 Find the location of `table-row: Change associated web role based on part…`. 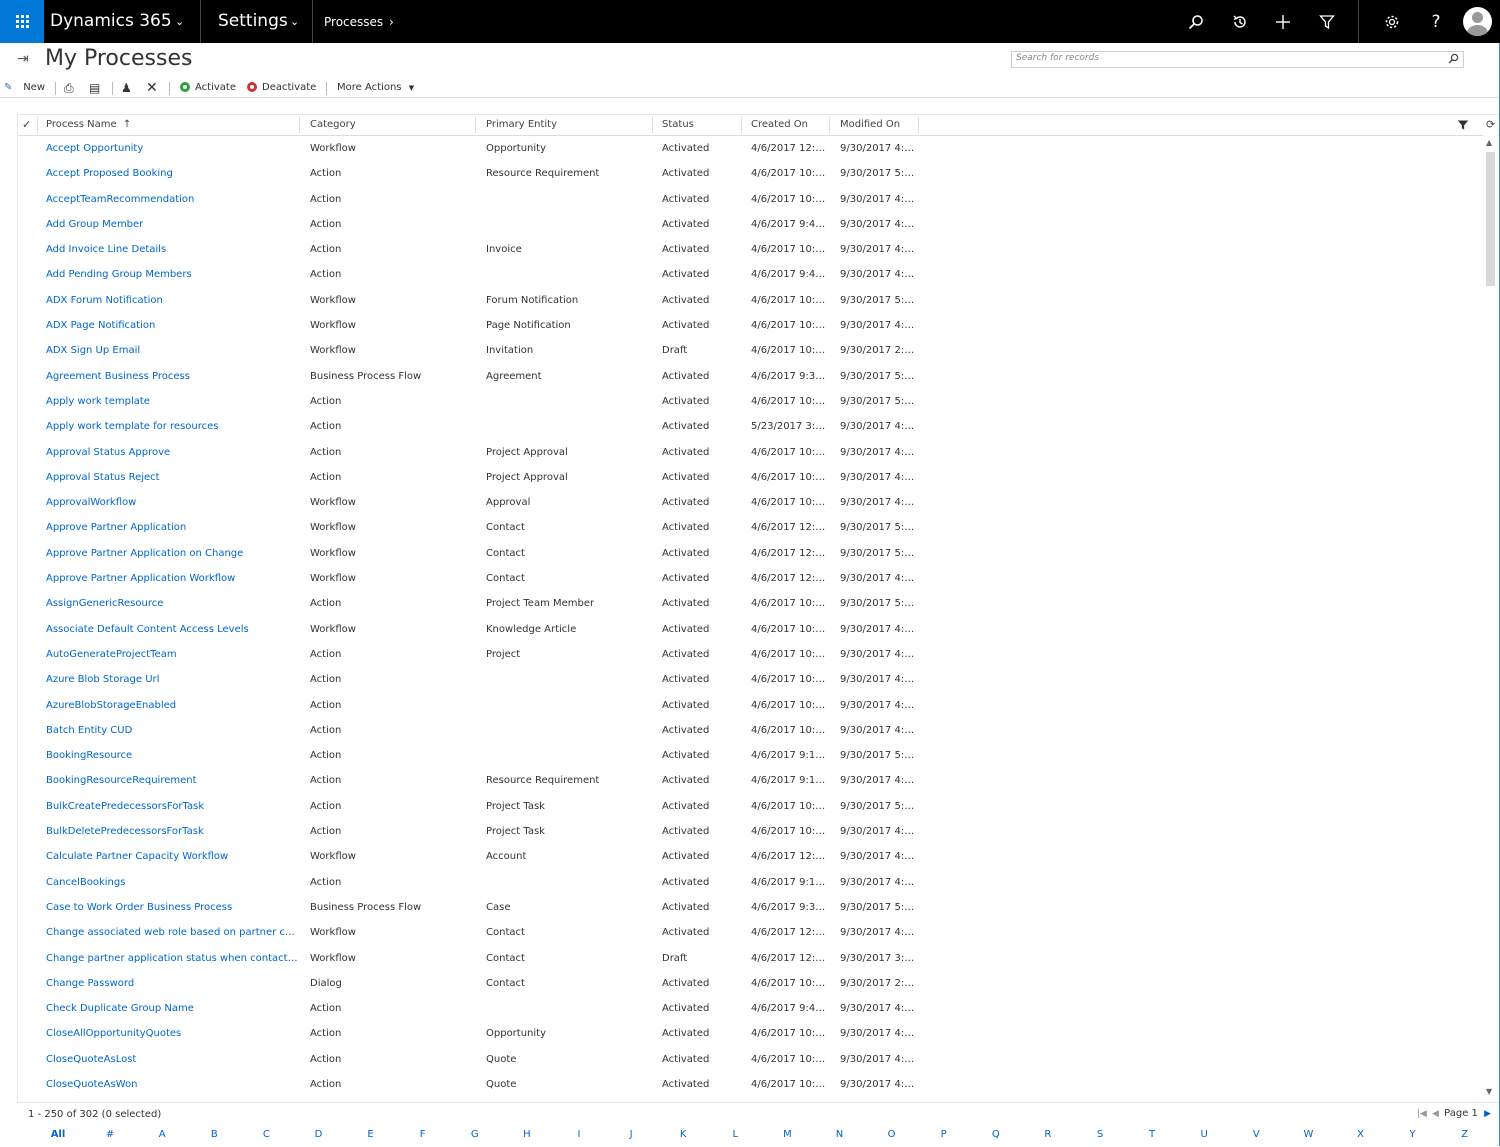

table-row: Change associated web role based on part… is located at coordinates (751, 932).